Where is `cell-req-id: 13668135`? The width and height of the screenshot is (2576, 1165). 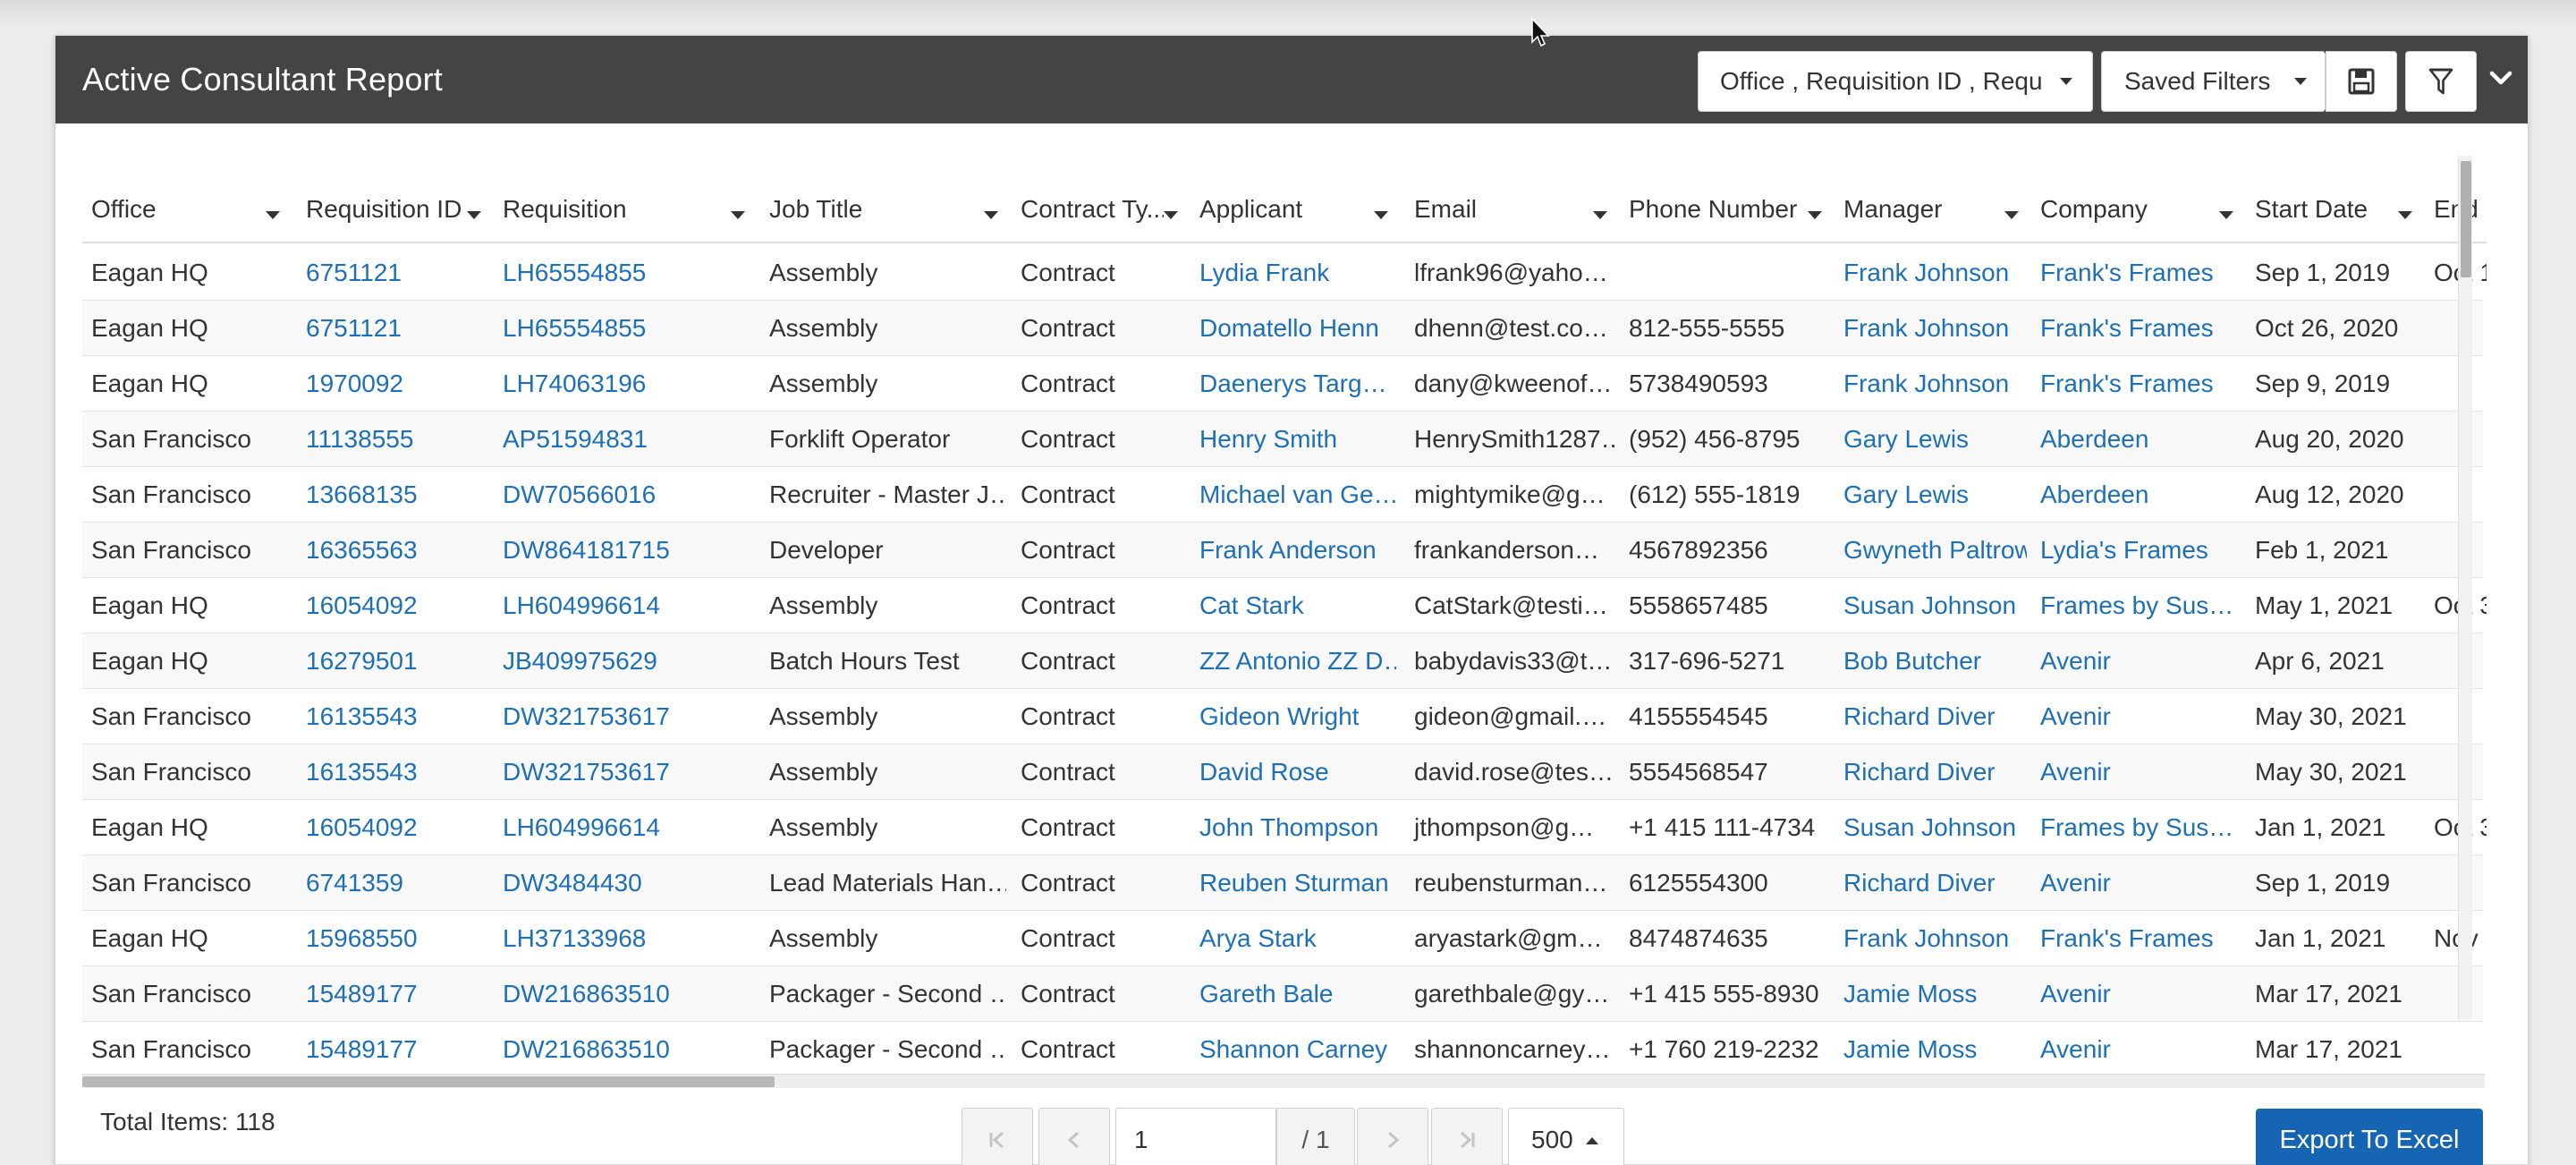
cell-req-id: 13668135 is located at coordinates (393, 495).